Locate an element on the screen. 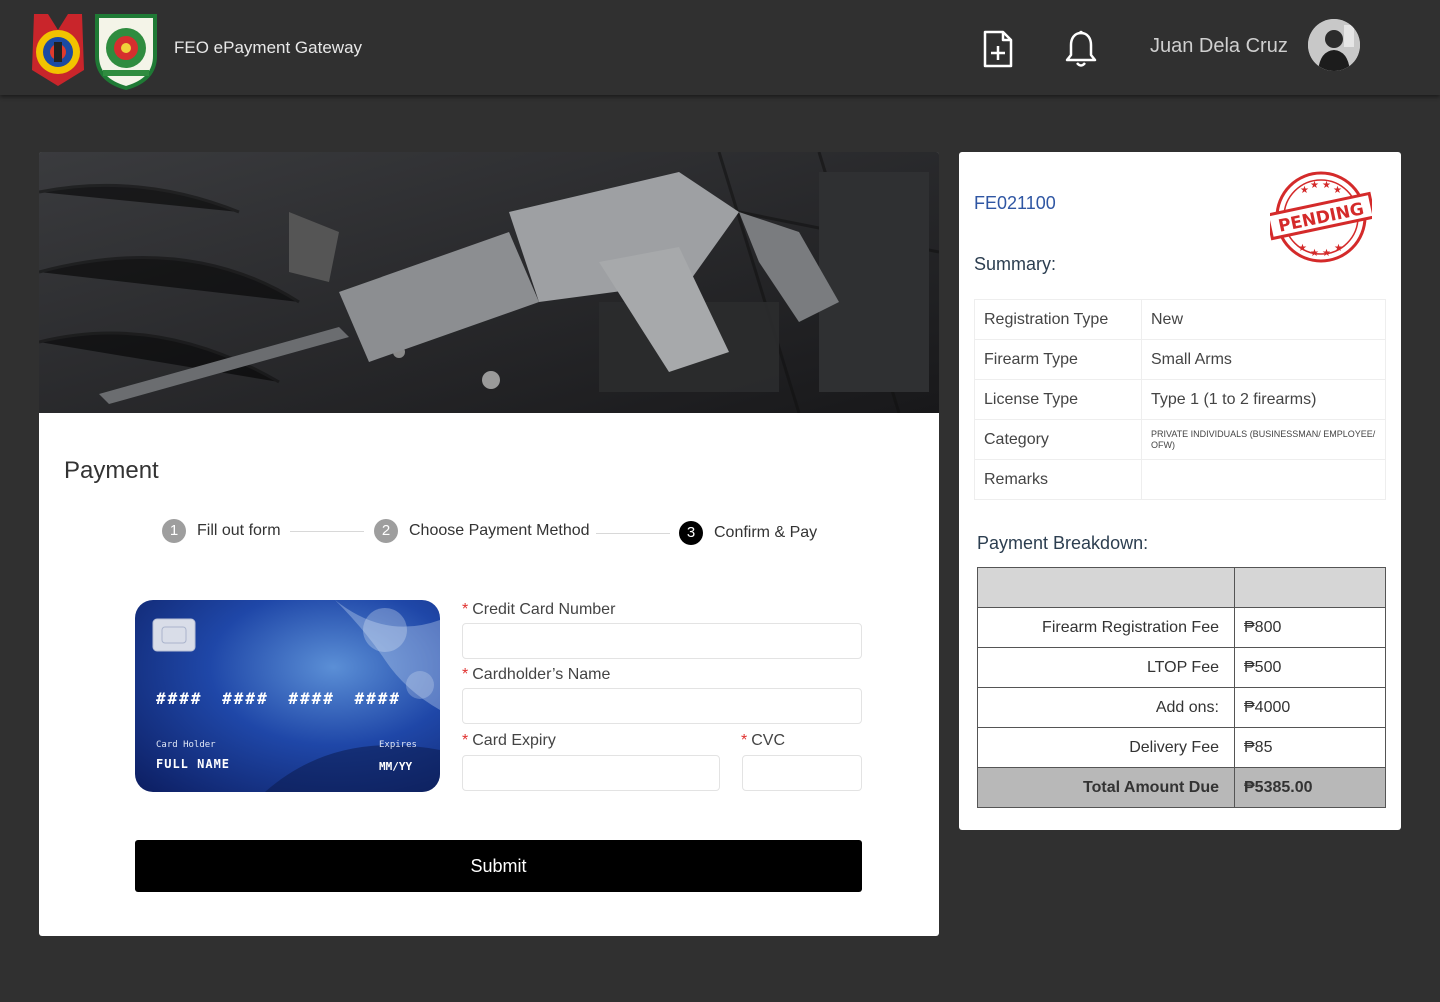 This screenshot has height=1002, width=1440. user-name: Juan Dela Cruz is located at coordinates (1219, 46).